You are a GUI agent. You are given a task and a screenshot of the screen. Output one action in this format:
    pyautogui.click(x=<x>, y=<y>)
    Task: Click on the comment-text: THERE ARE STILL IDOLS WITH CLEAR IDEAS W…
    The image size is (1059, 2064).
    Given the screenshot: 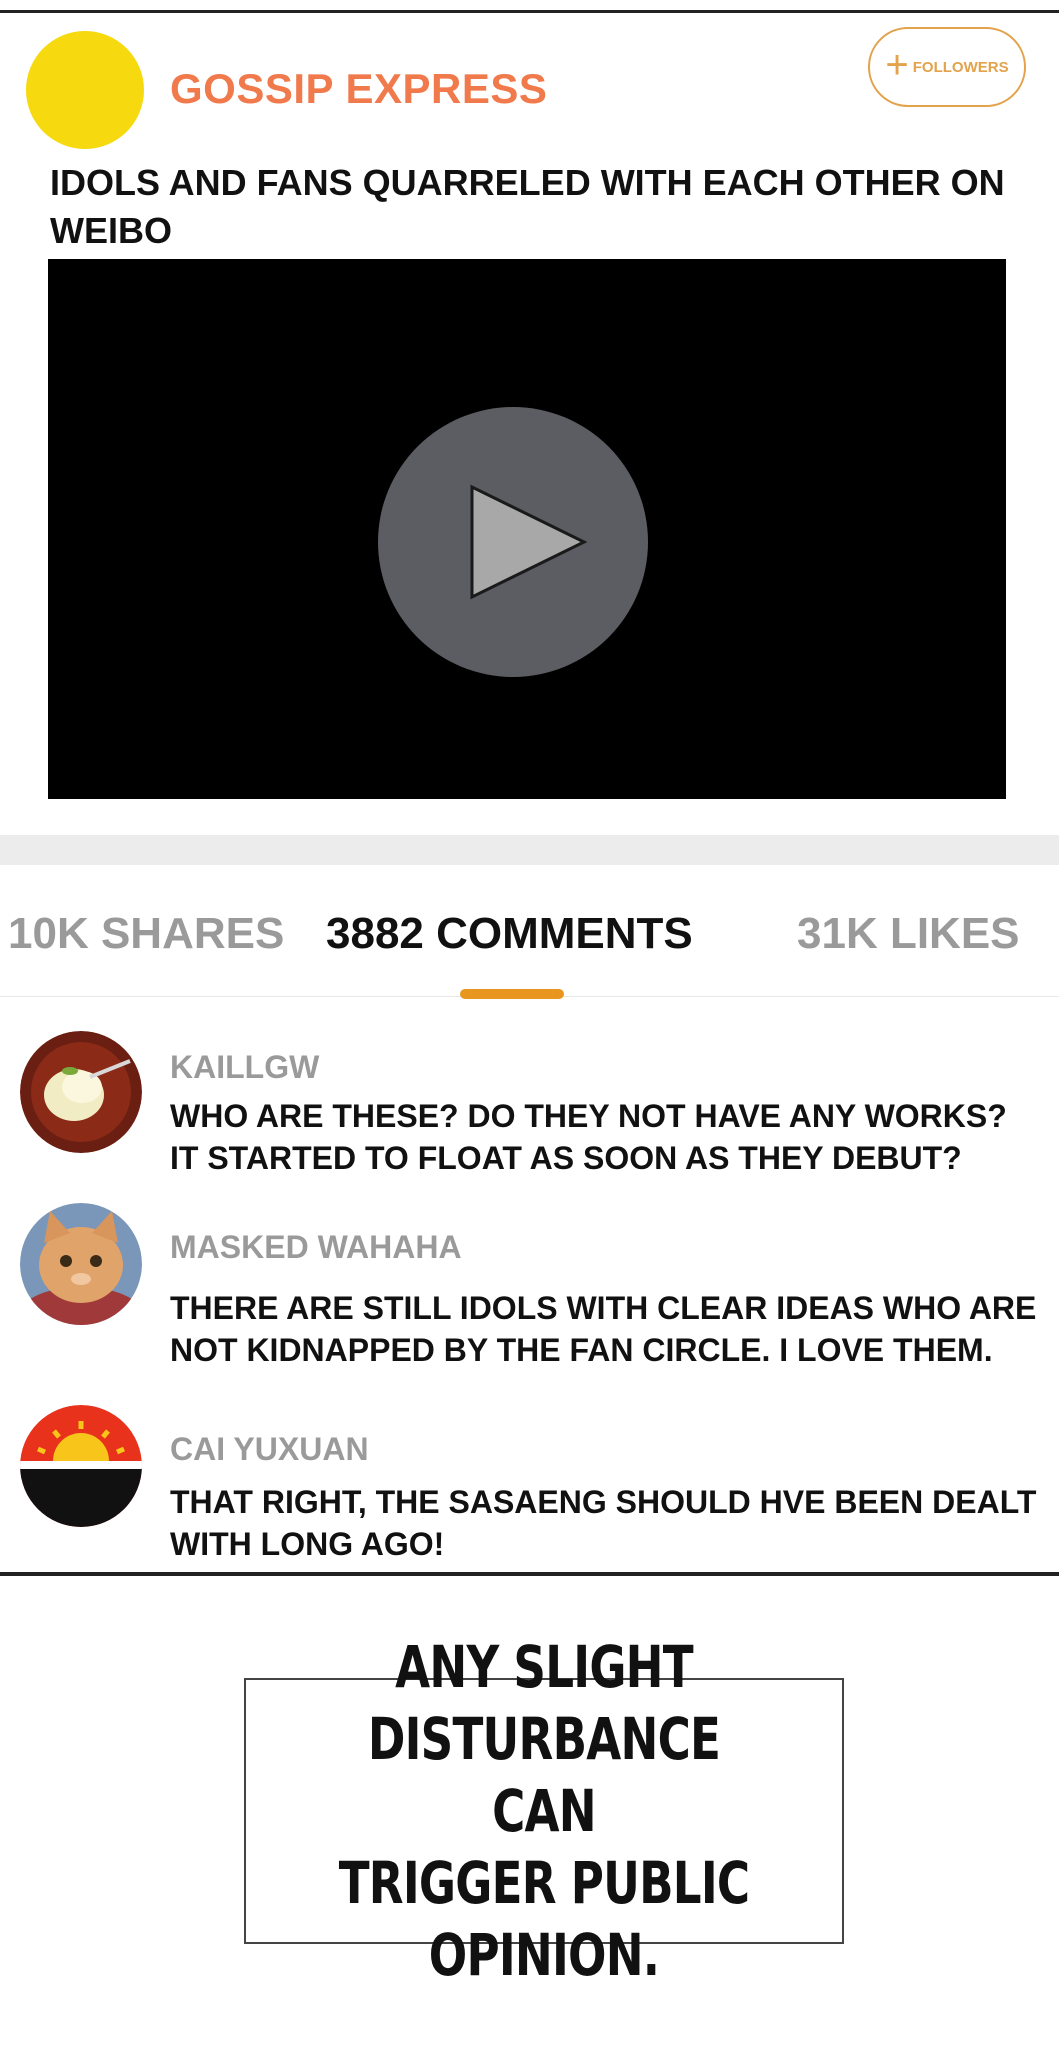 What is the action you would take?
    pyautogui.click(x=603, y=1329)
    